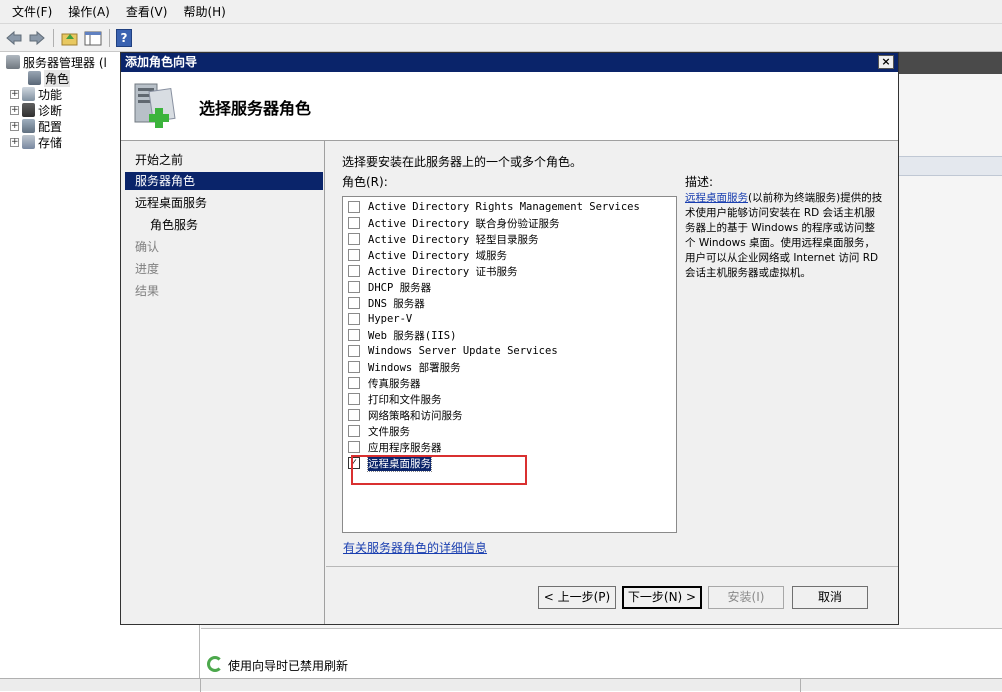 This screenshot has height=692, width=1002. I want to click on tree-item-configuration: + 配置, so click(36, 126).